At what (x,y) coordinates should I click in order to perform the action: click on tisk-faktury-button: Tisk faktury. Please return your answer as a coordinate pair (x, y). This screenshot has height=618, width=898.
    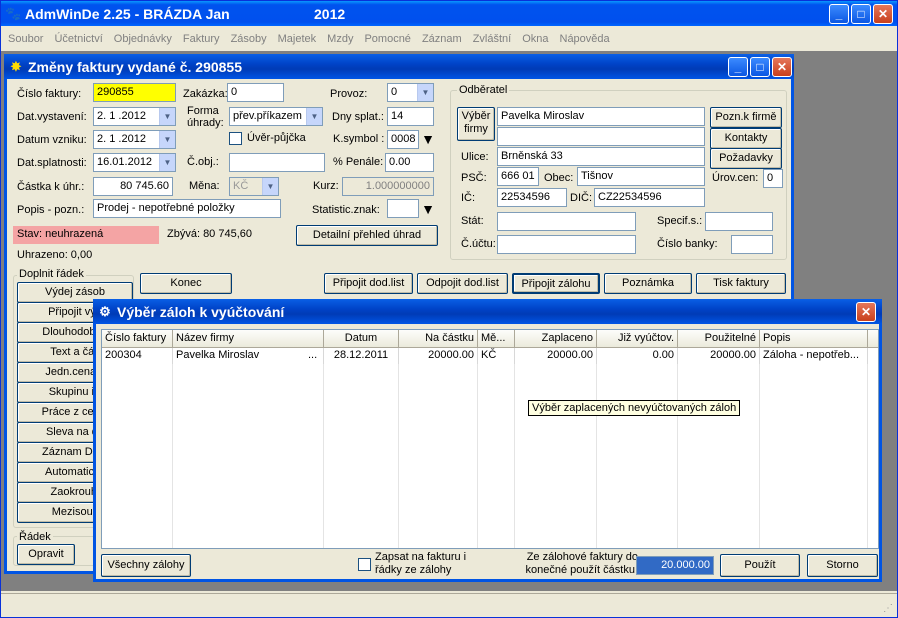
    Looking at the image, I should click on (741, 283).